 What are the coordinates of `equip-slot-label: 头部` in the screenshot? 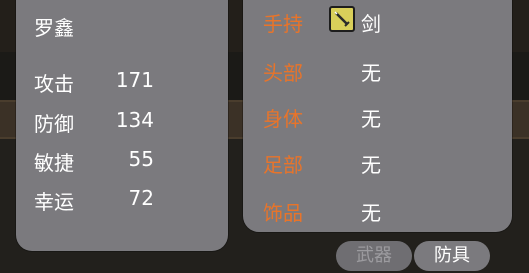 It's located at (283, 73).